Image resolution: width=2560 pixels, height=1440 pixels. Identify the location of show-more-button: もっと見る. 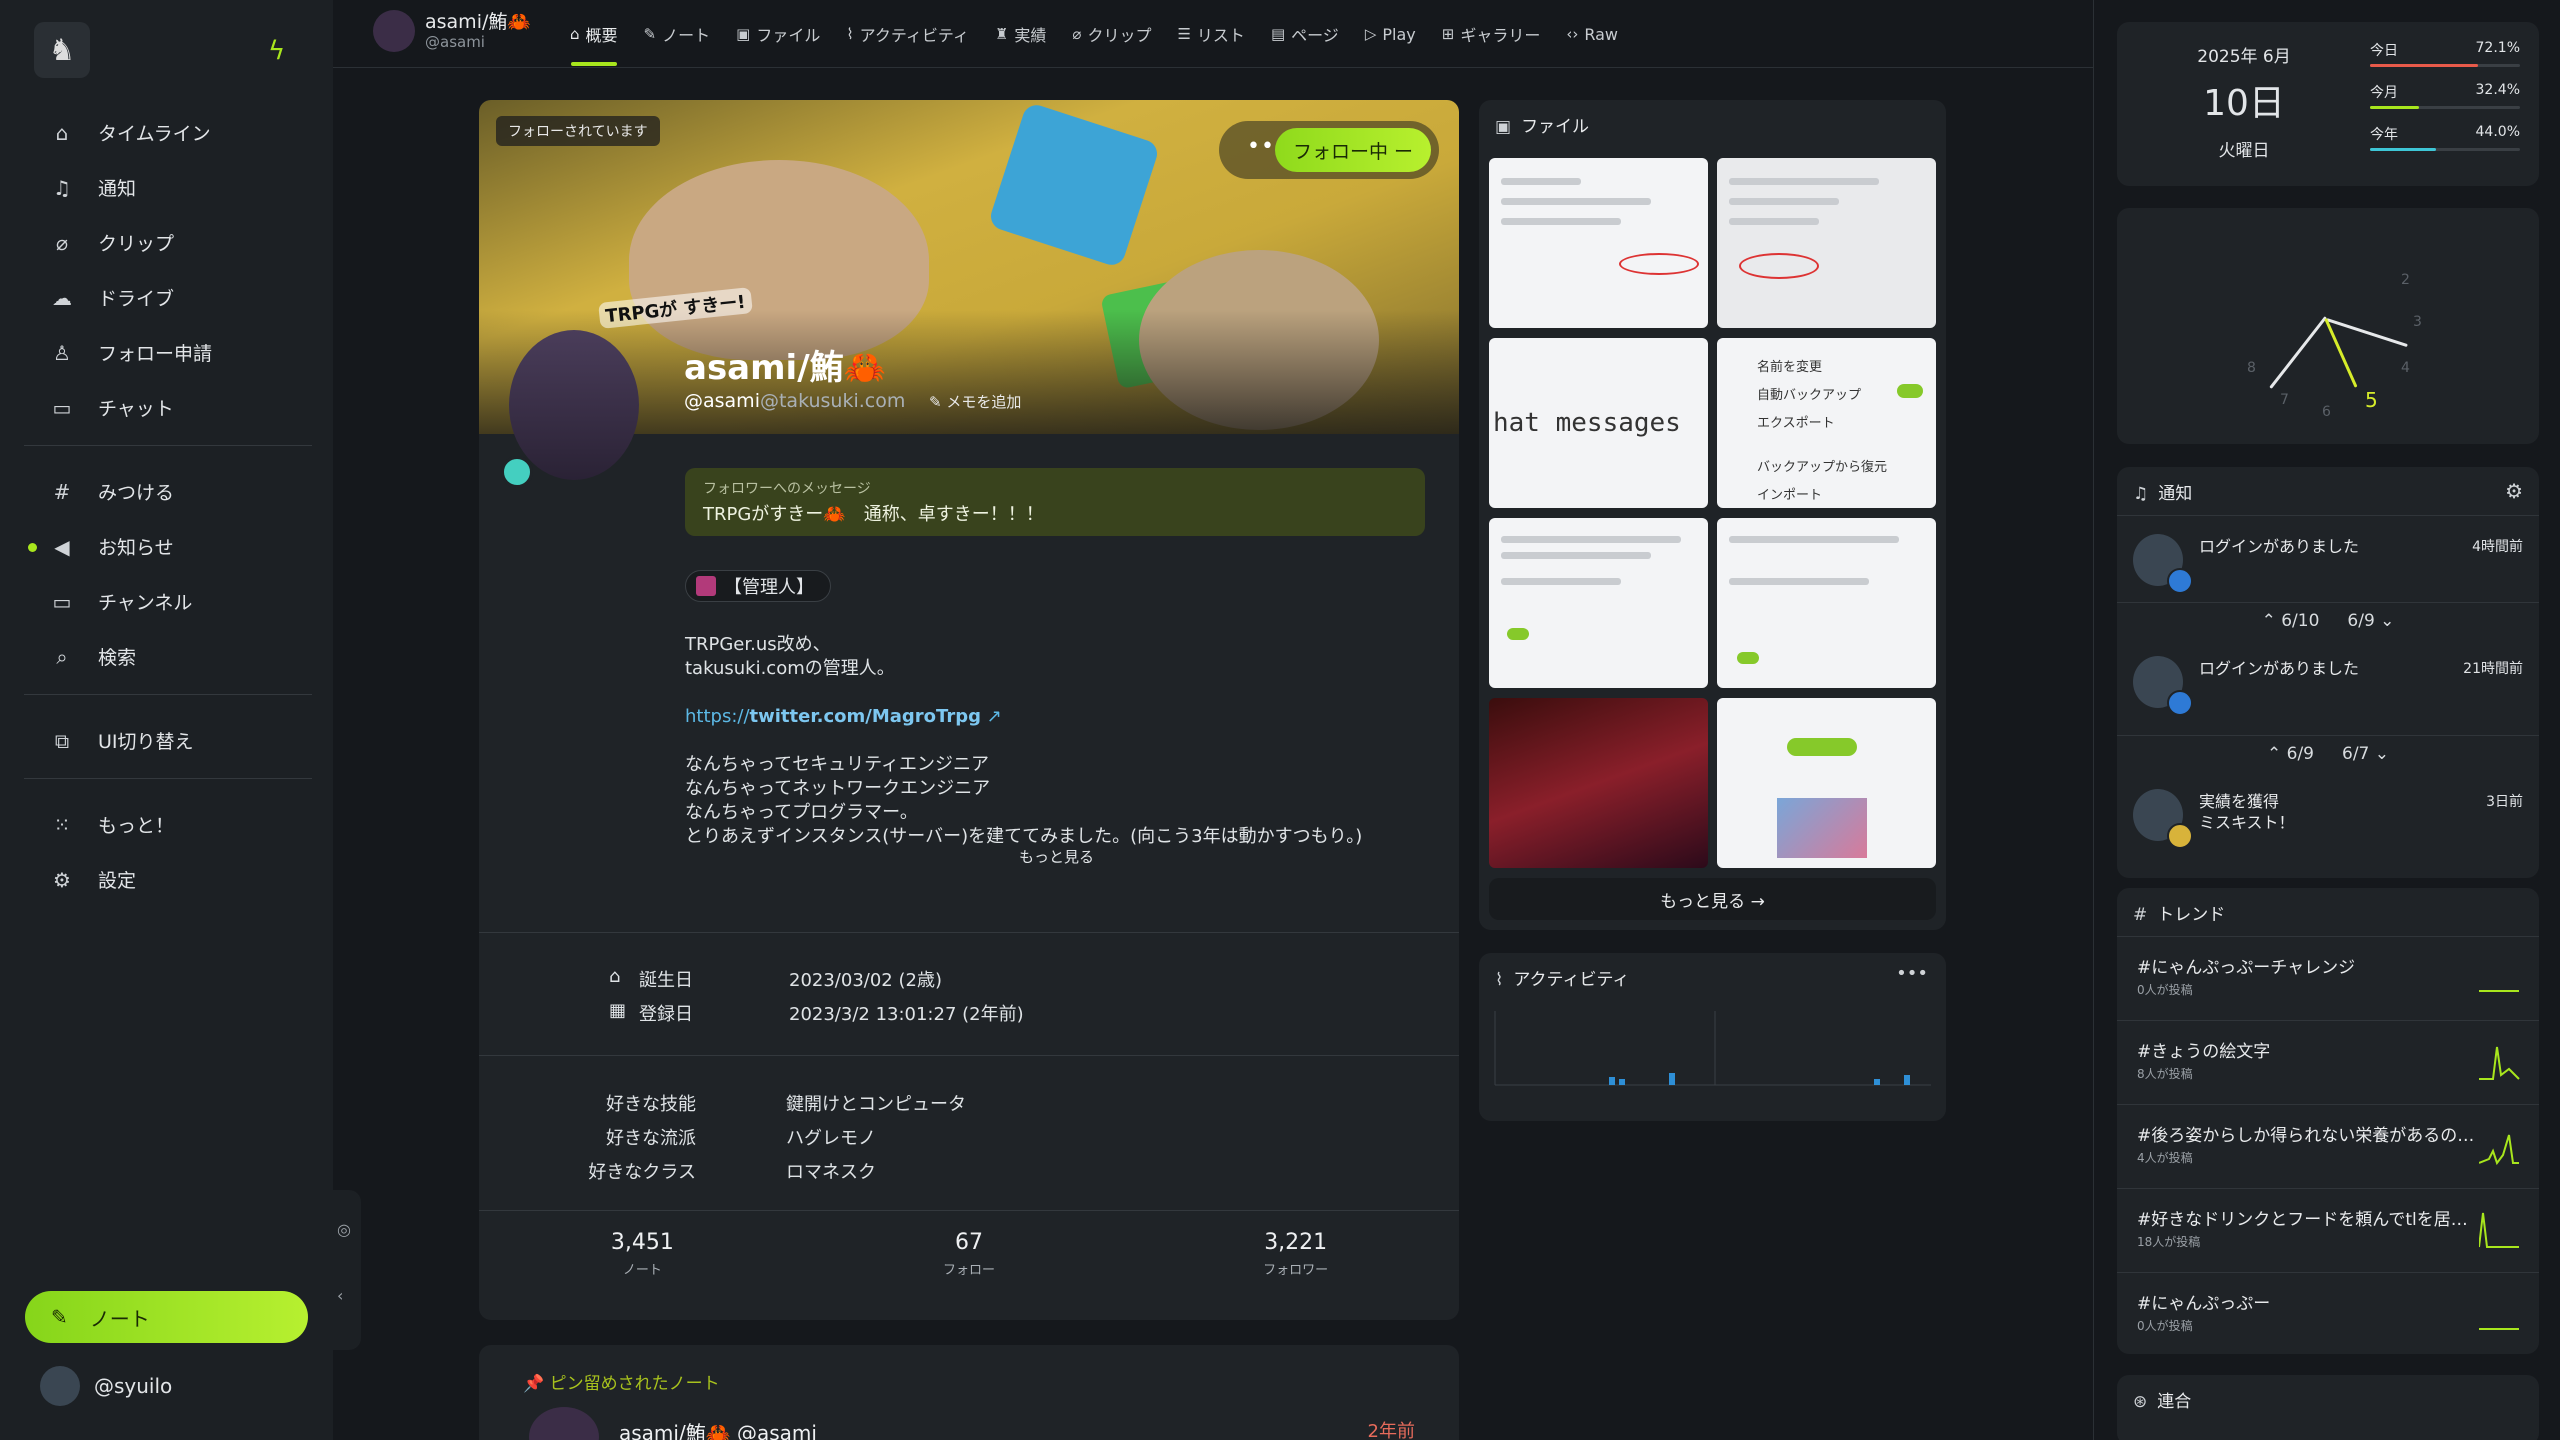
(1056, 856).